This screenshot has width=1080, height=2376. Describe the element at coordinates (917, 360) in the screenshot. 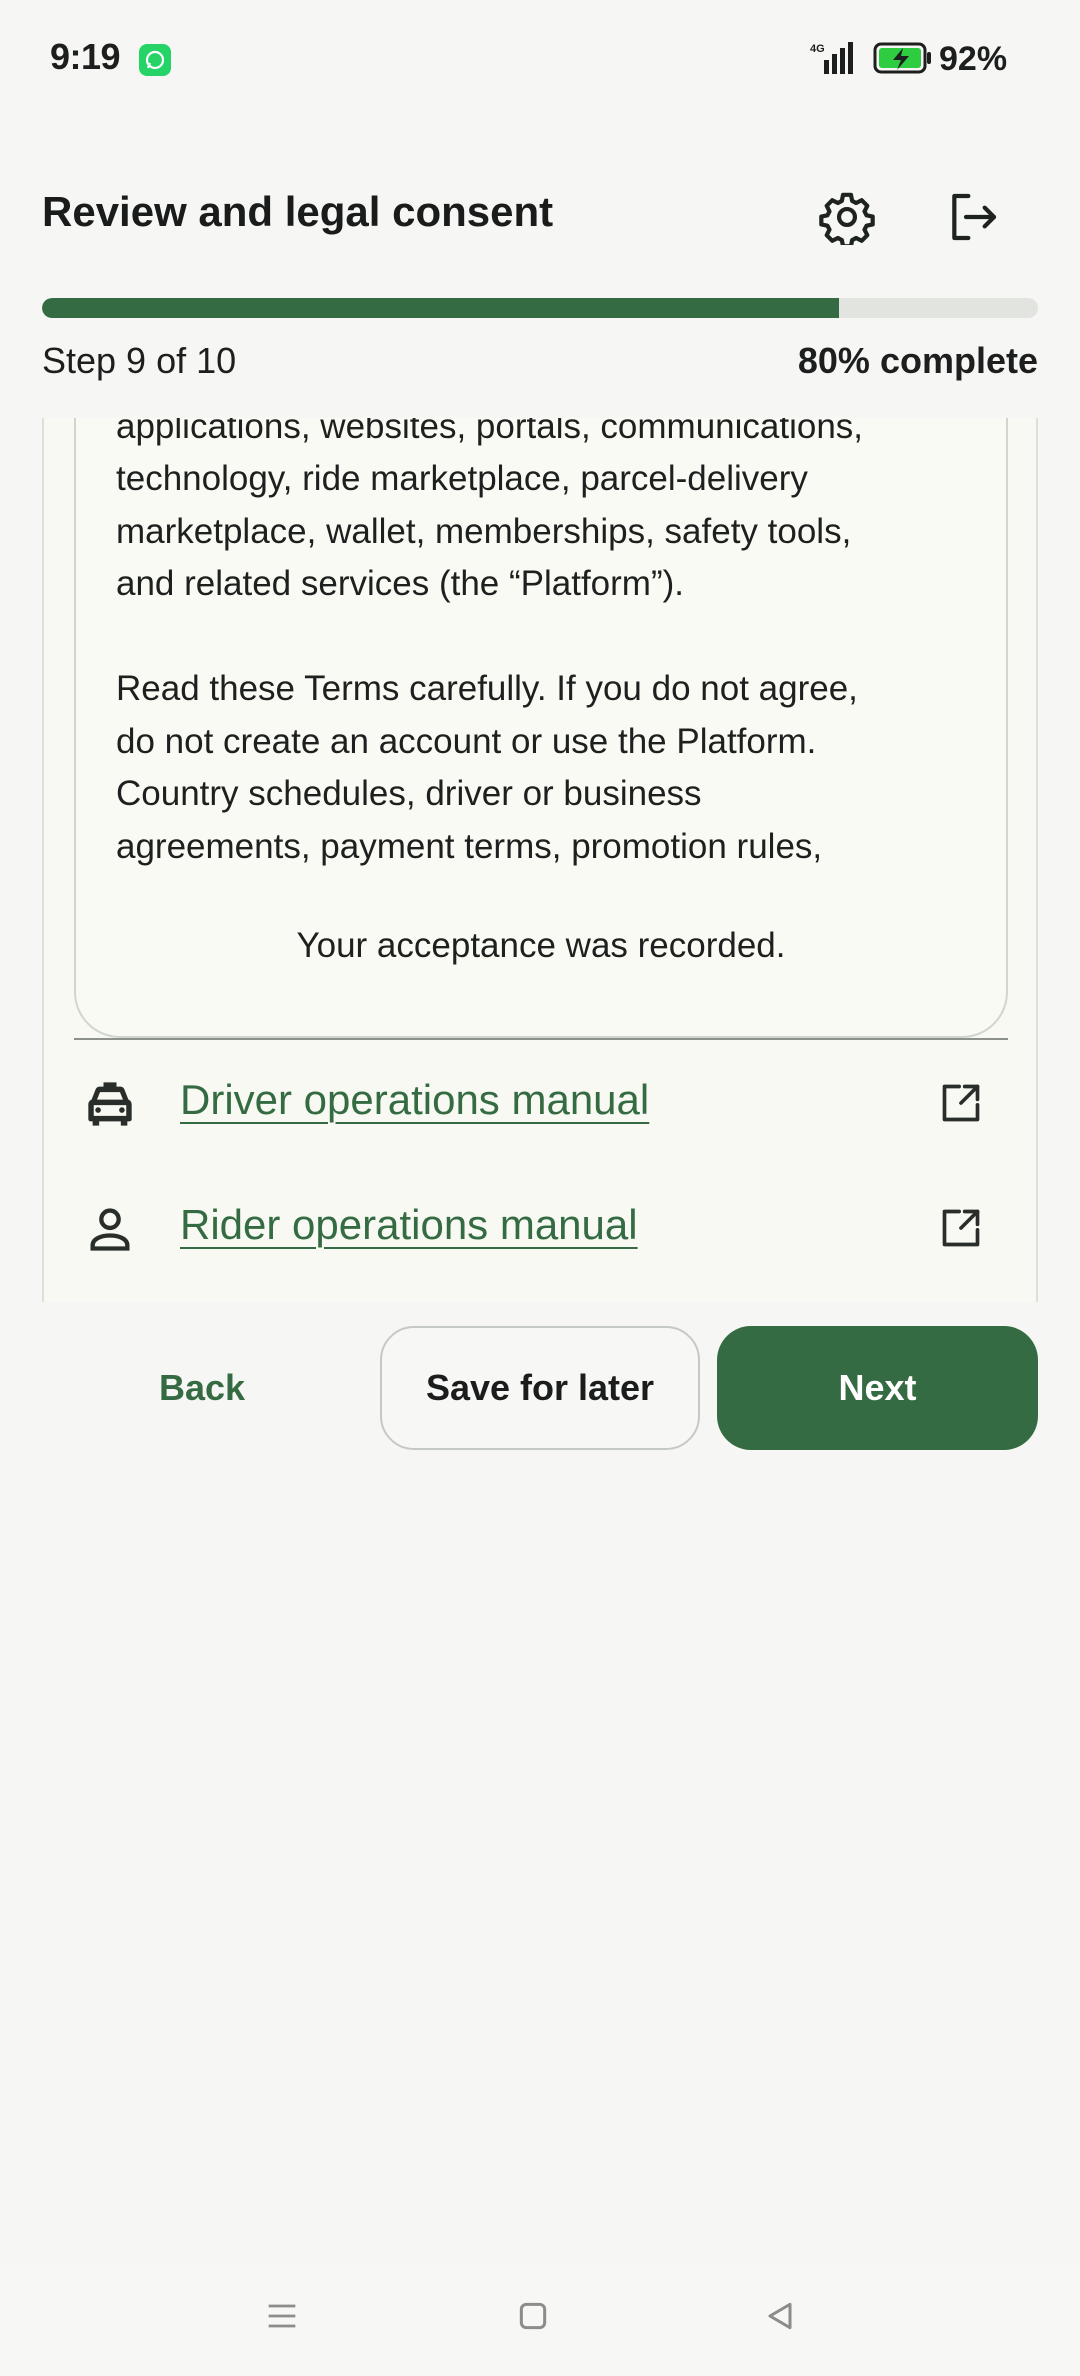

I see `percent-complete-label: 80% complete` at that location.